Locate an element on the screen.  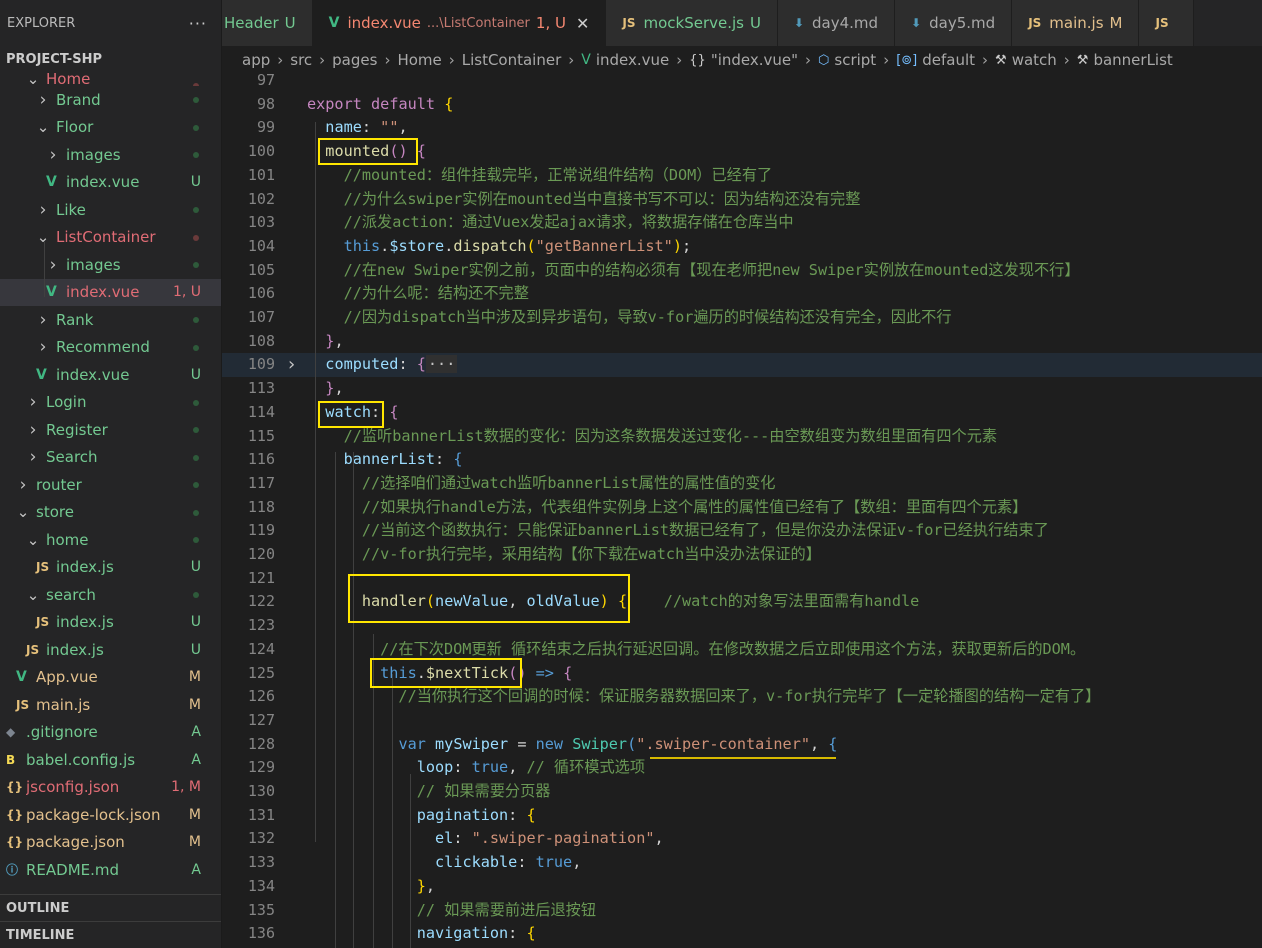
code-line: 134 }, is located at coordinates (742, 887).